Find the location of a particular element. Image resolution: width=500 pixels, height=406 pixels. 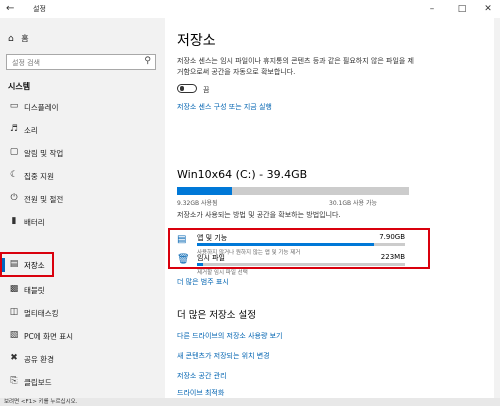

sidebar-item-display: ▭ 디스플레이 is located at coordinates (78, 107).